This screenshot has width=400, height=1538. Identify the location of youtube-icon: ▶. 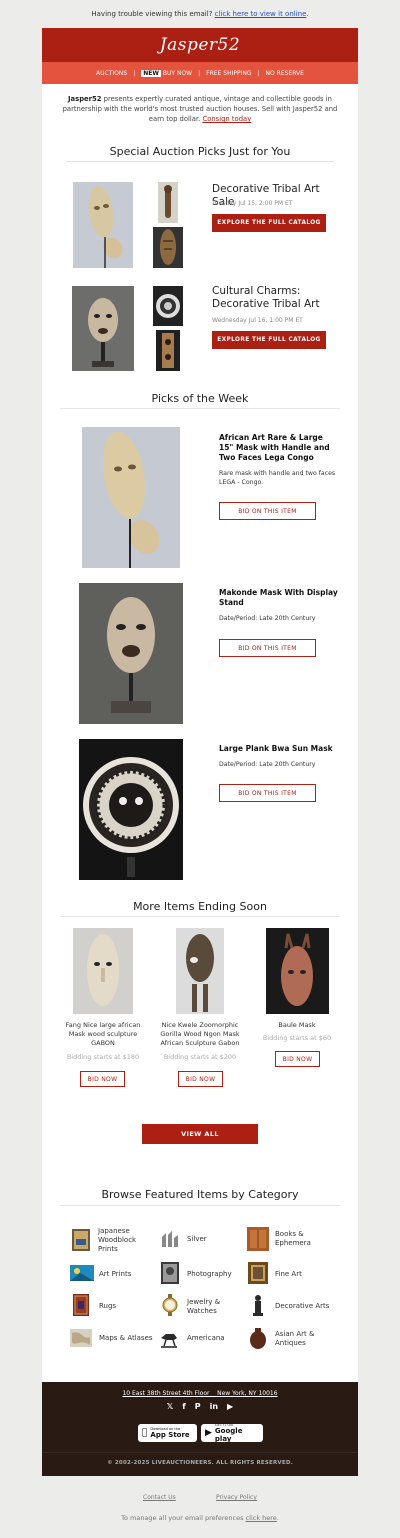
(230, 1406).